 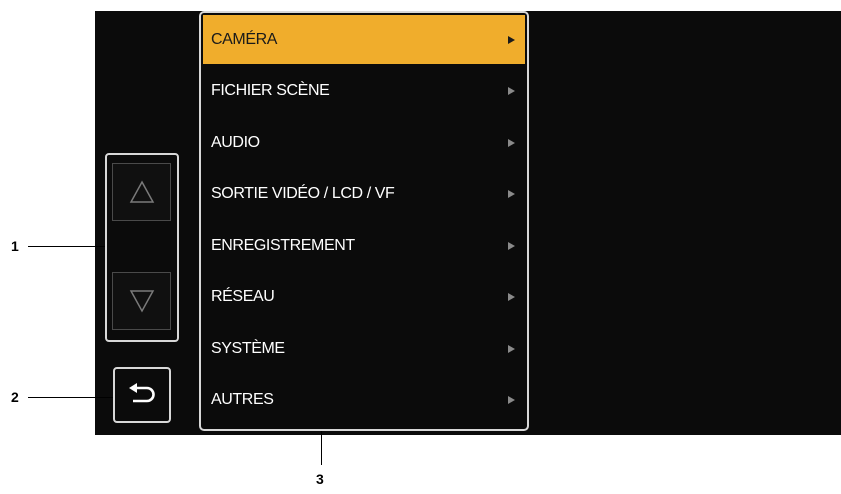 I want to click on callout-1-line, so click(x=66, y=246).